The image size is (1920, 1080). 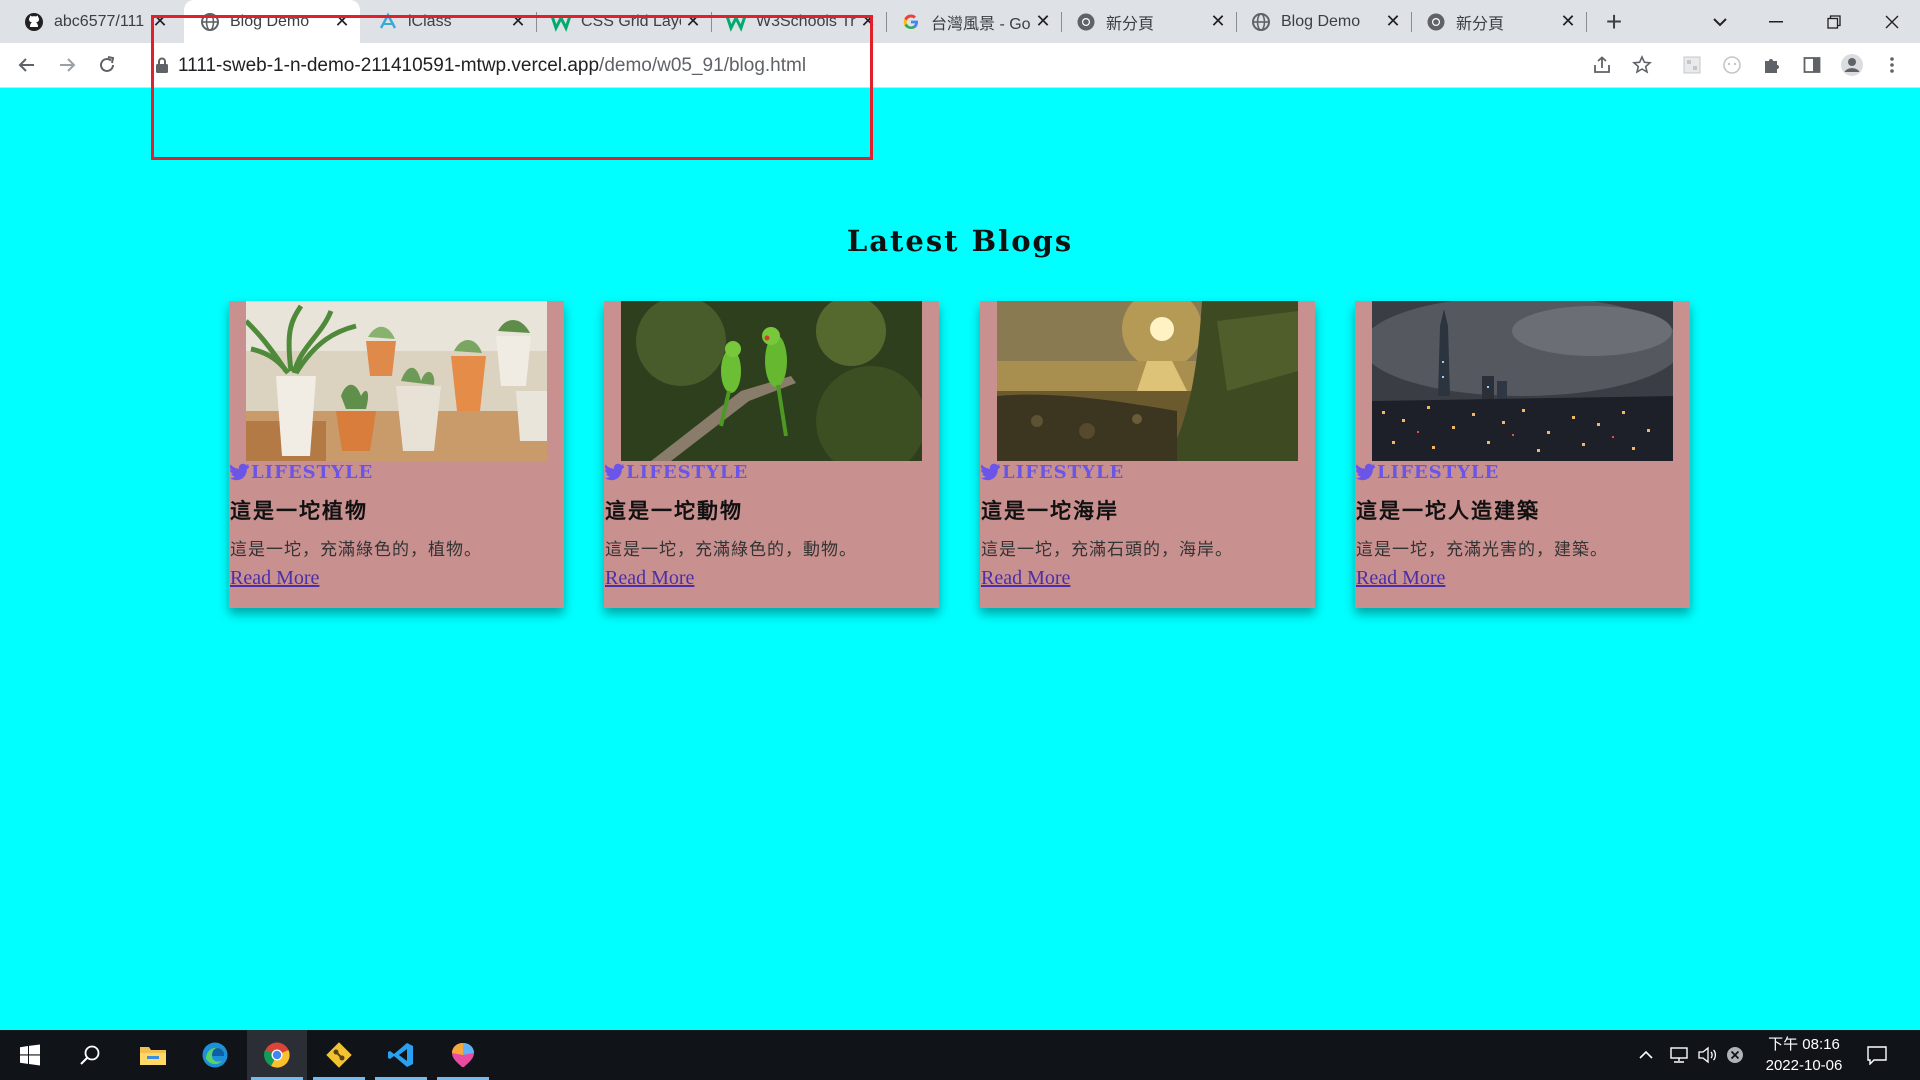 What do you see at coordinates (1147, 381) in the screenshot?
I see `coast-sunset-photo` at bounding box center [1147, 381].